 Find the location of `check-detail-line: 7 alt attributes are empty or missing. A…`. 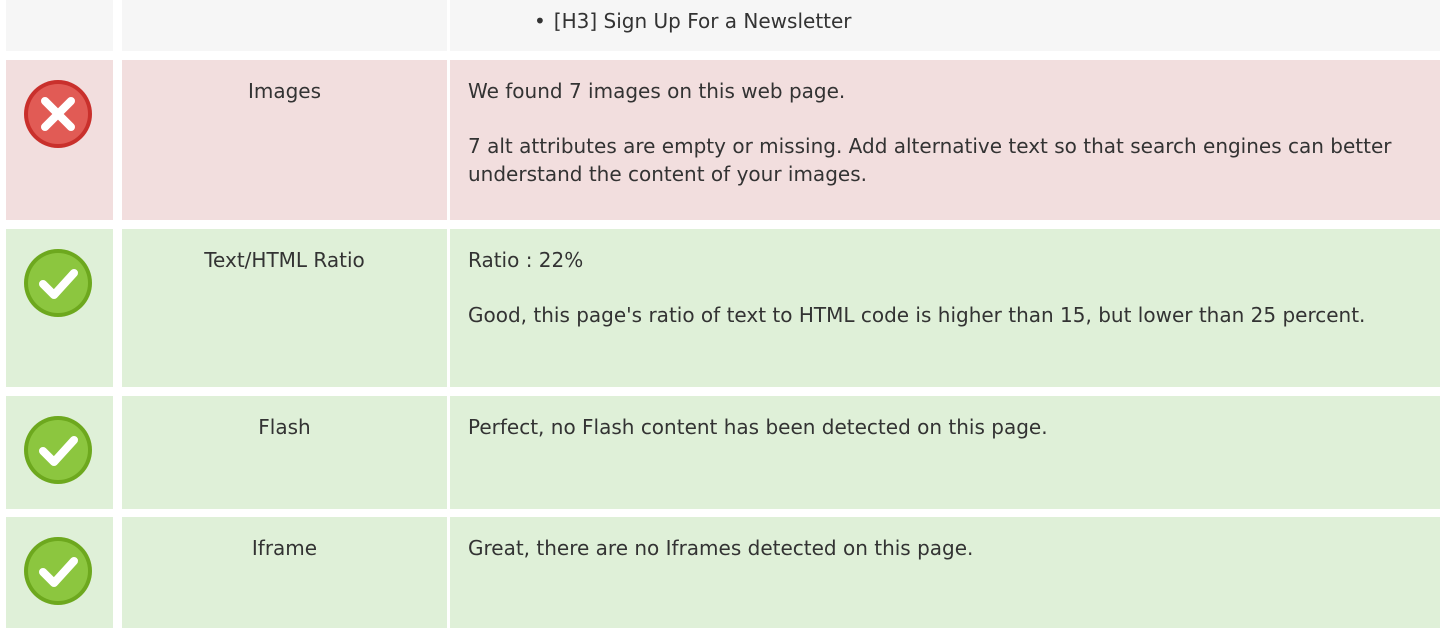

check-detail-line: 7 alt attributes are empty or missing. A… is located at coordinates (930, 160).